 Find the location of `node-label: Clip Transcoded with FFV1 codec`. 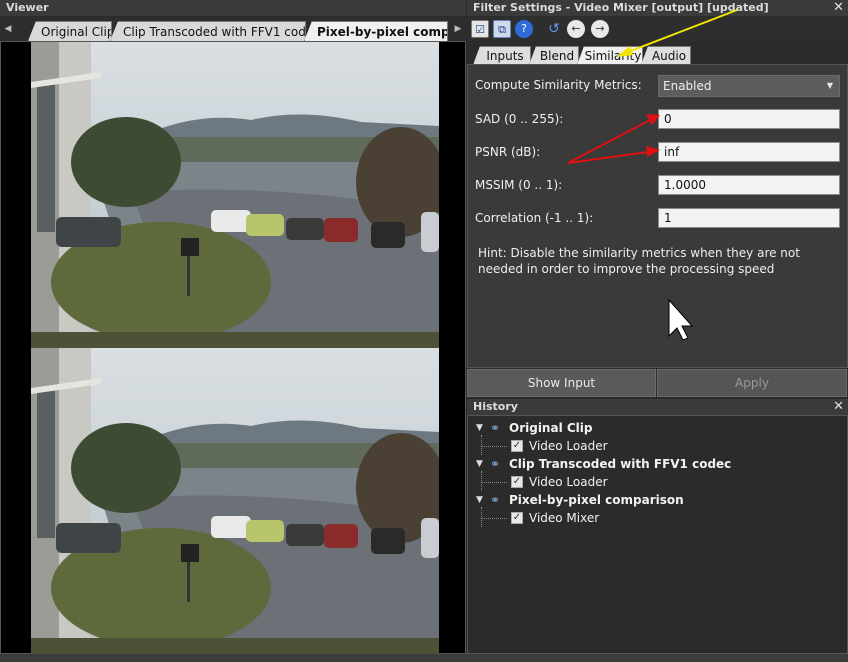

node-label: Clip Transcoded with FFV1 codec is located at coordinates (620, 464).